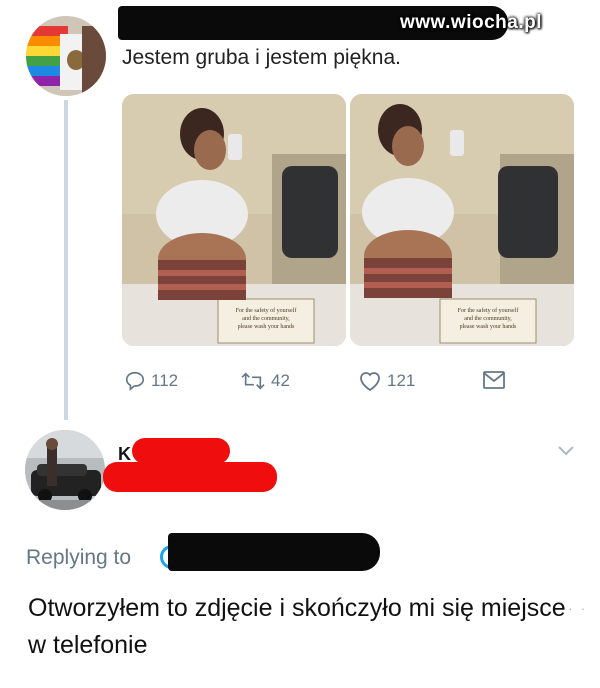 Image resolution: width=600 pixels, height=688 pixels. I want to click on like-icon, so click(370, 382).